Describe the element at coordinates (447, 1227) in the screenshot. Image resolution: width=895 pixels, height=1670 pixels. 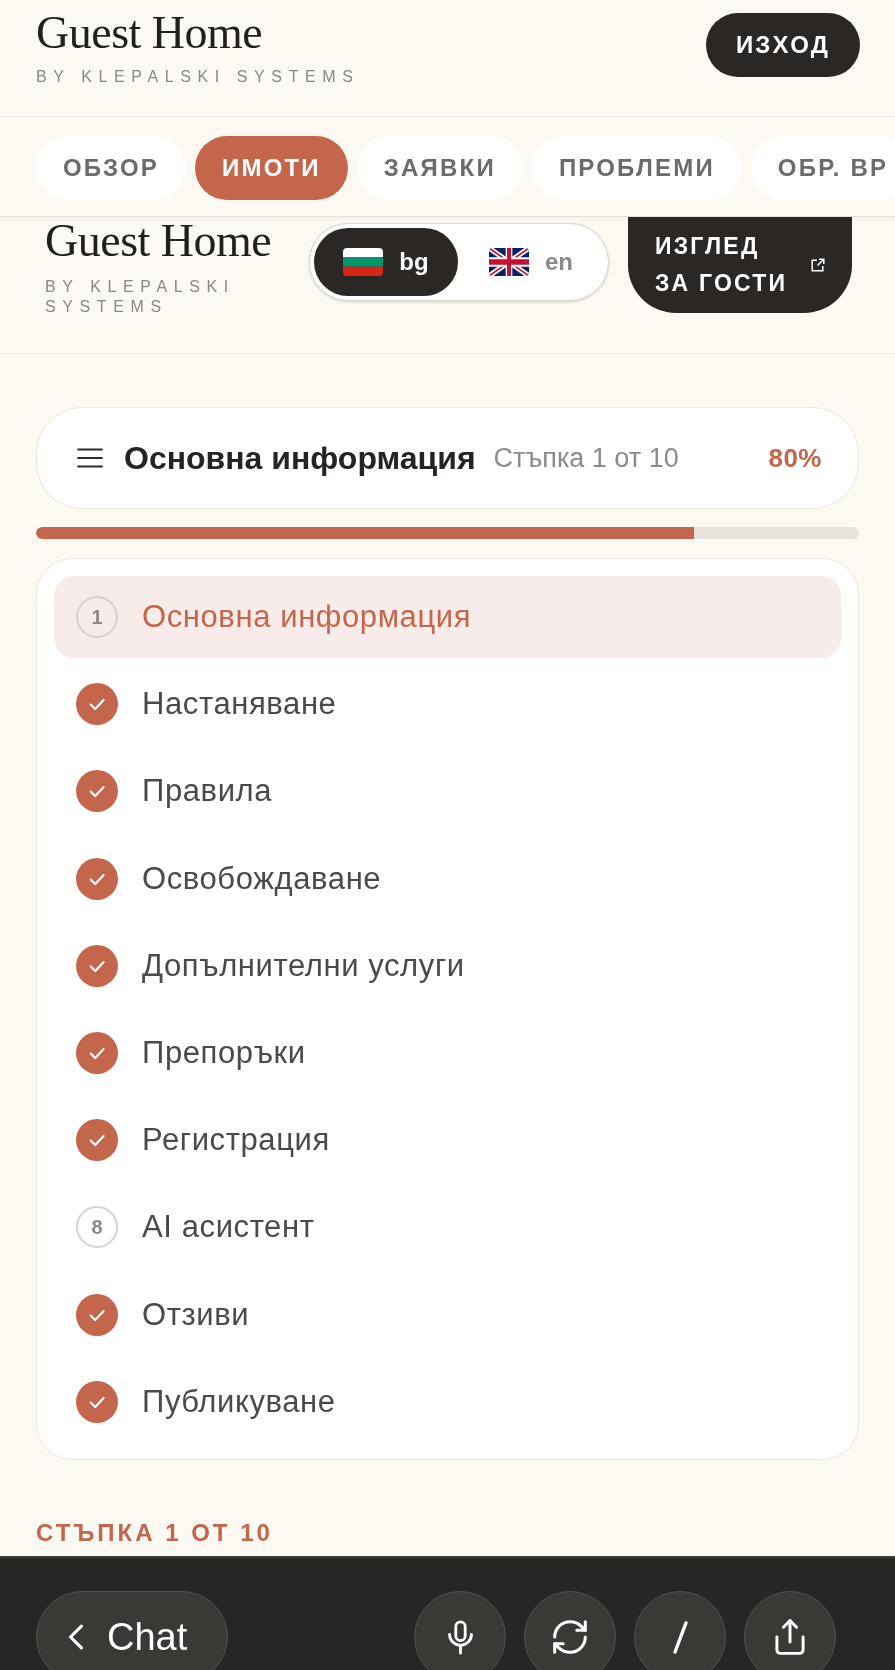
I see `step-item: 8 AI асистент` at that location.